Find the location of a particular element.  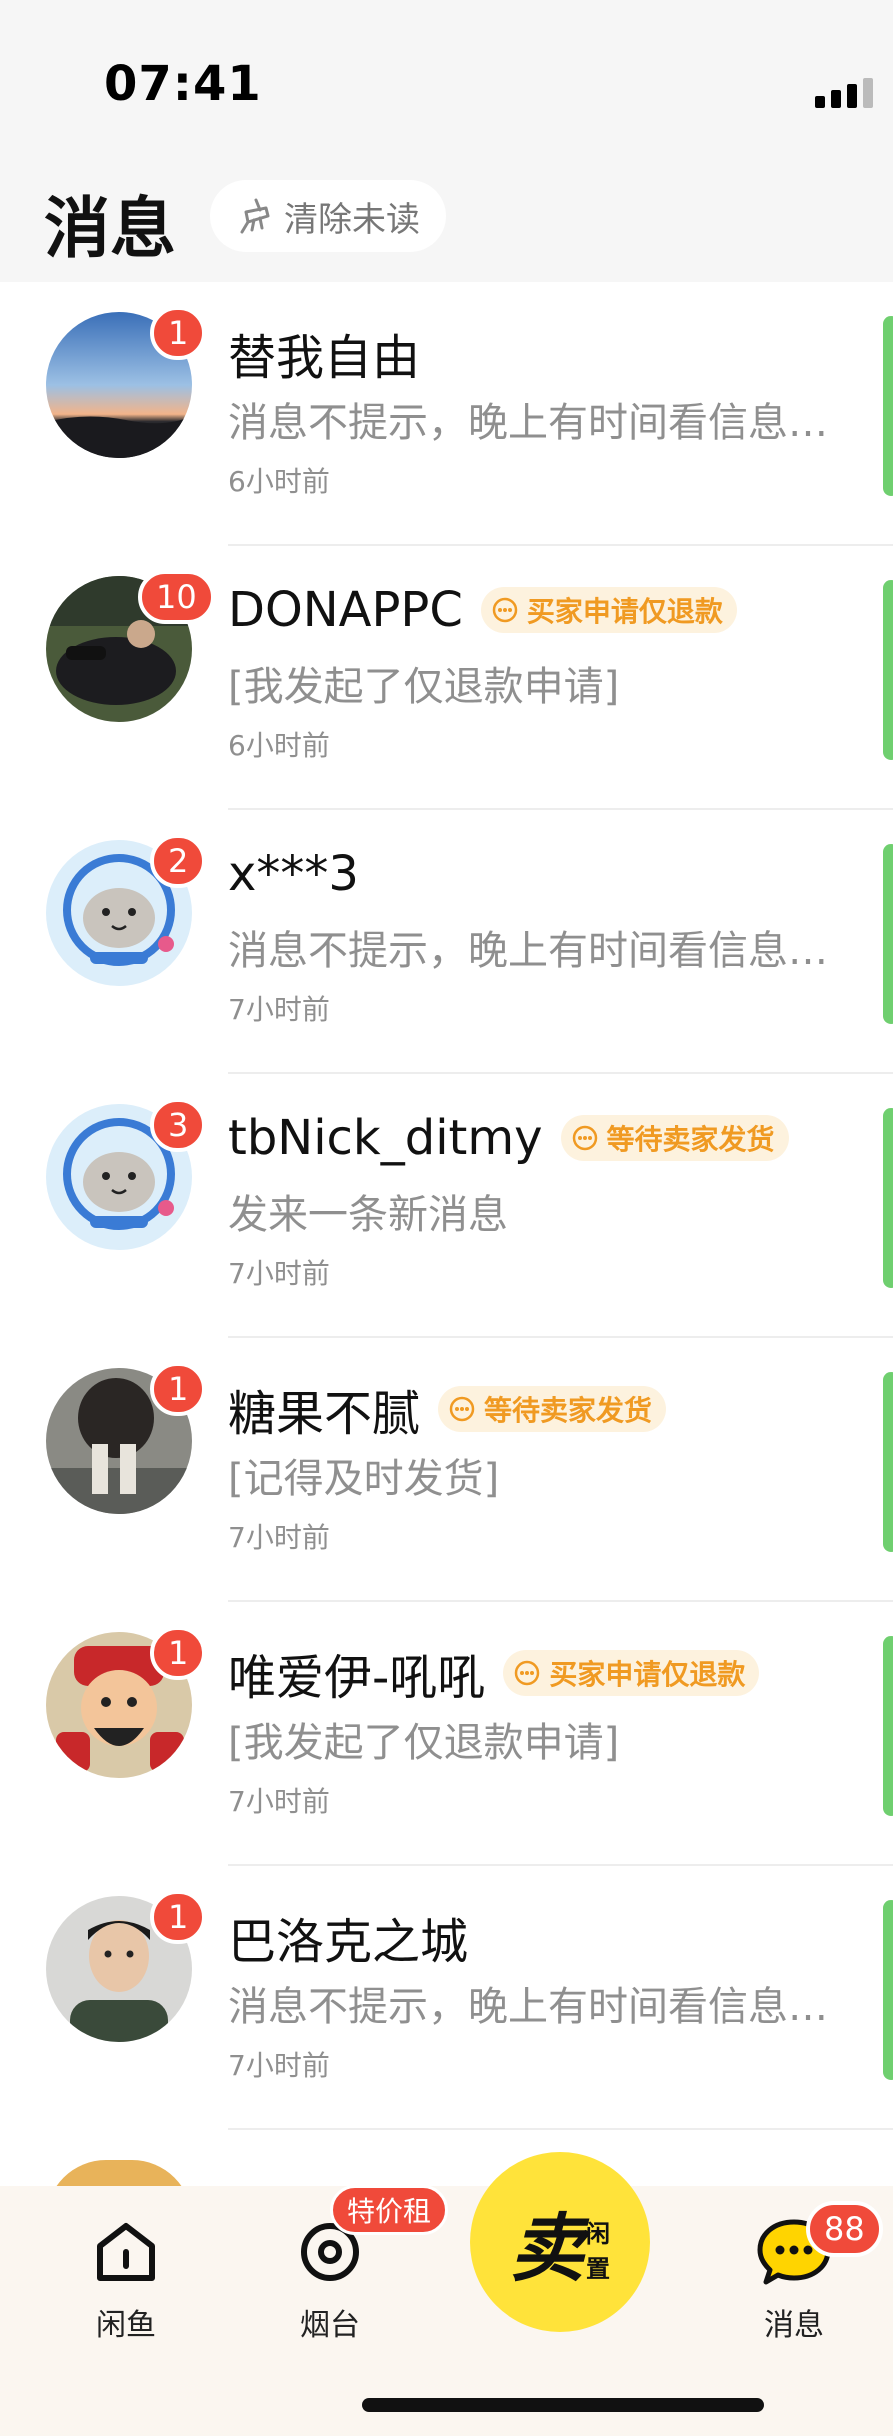

promo-badge: 特价租 is located at coordinates (389, 2210).